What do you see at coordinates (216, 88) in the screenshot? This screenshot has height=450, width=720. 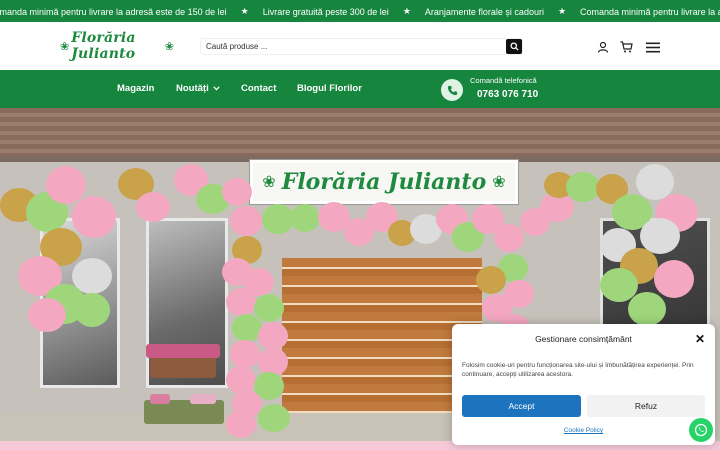 I see `chevron-down-icon` at bounding box center [216, 88].